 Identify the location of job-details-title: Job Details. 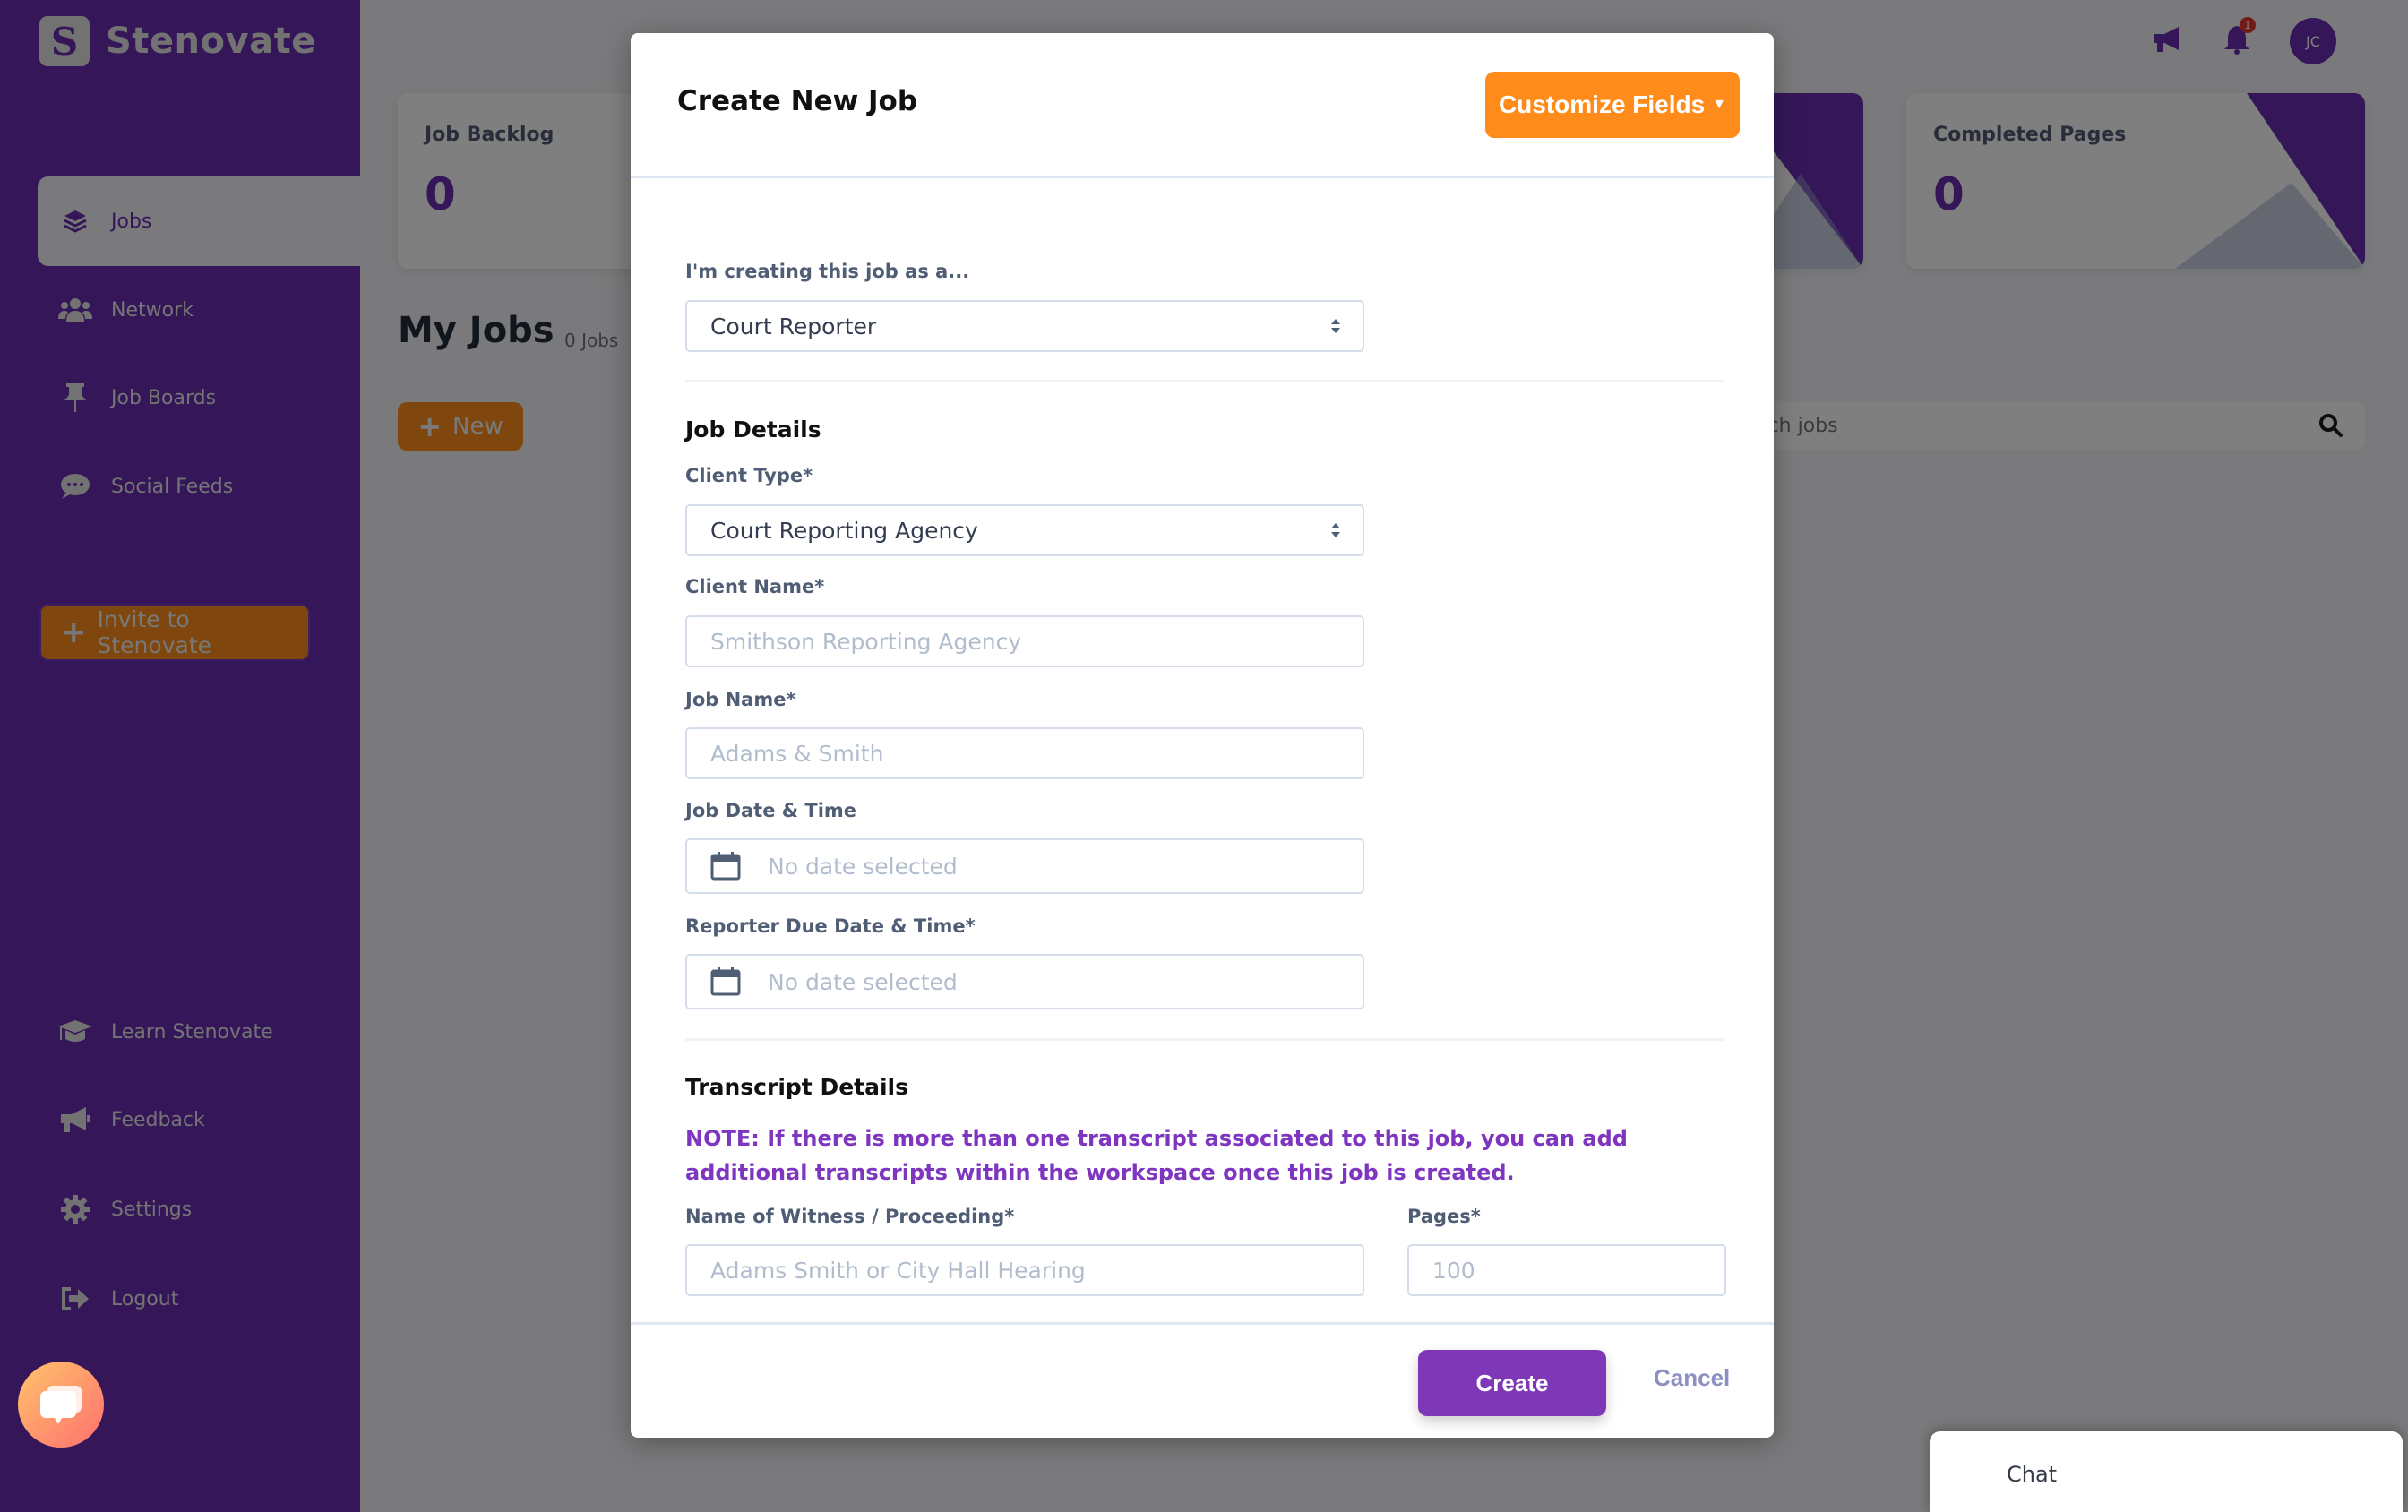
(753, 430).